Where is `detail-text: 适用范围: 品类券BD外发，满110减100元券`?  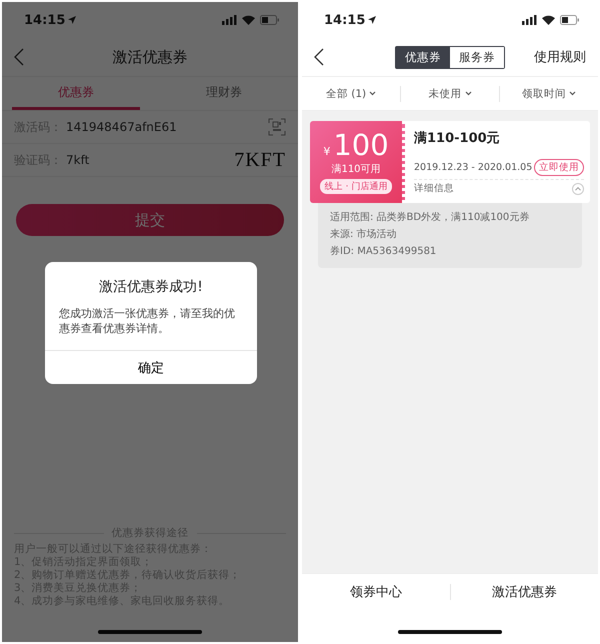 detail-text: 适用范围: 品类券BD外发，满110减100元券 is located at coordinates (430, 217).